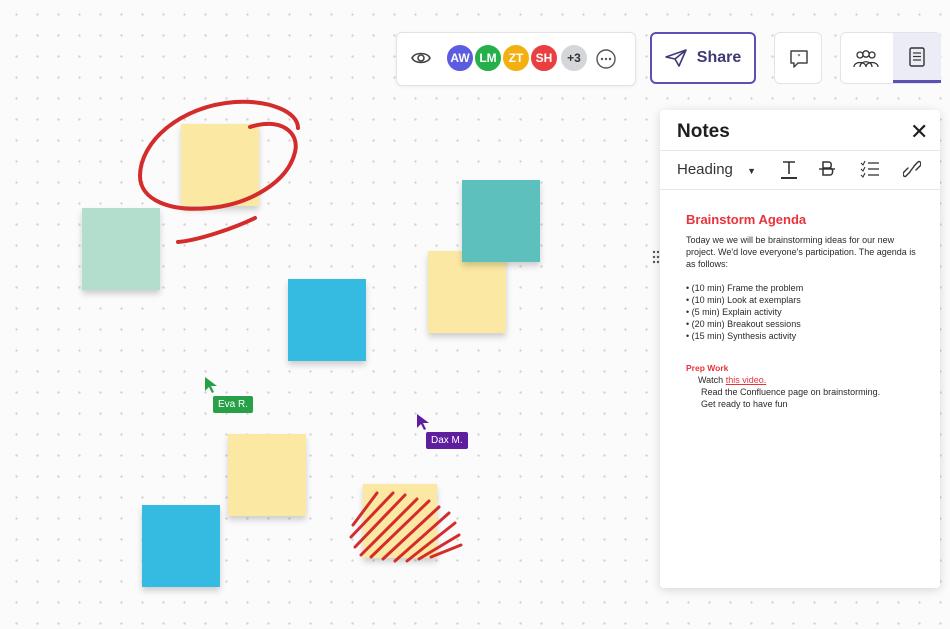  Describe the element at coordinates (220, 172) in the screenshot. I see `ink-circle-annotation` at that location.